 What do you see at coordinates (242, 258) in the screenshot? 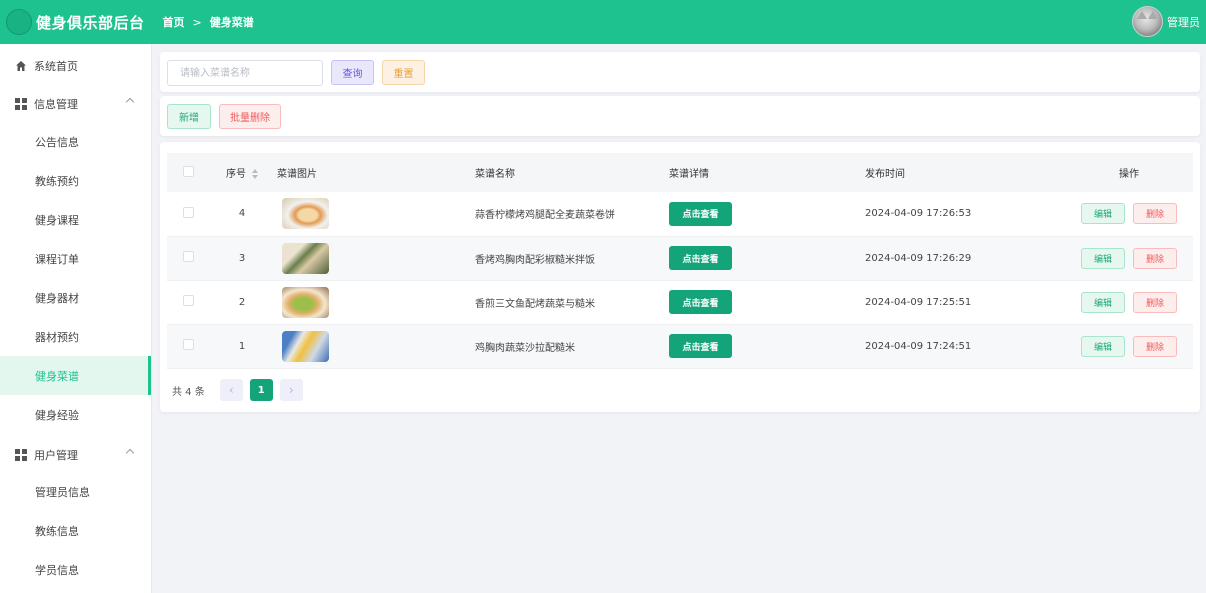
I see `row-index: 3` at bounding box center [242, 258].